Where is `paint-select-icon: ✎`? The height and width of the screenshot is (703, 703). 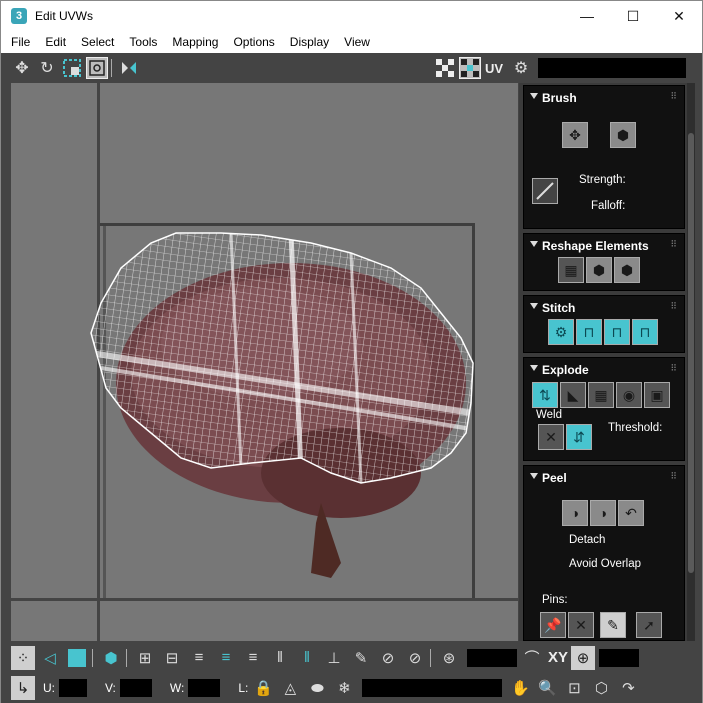 paint-select-icon: ✎ is located at coordinates (361, 658).